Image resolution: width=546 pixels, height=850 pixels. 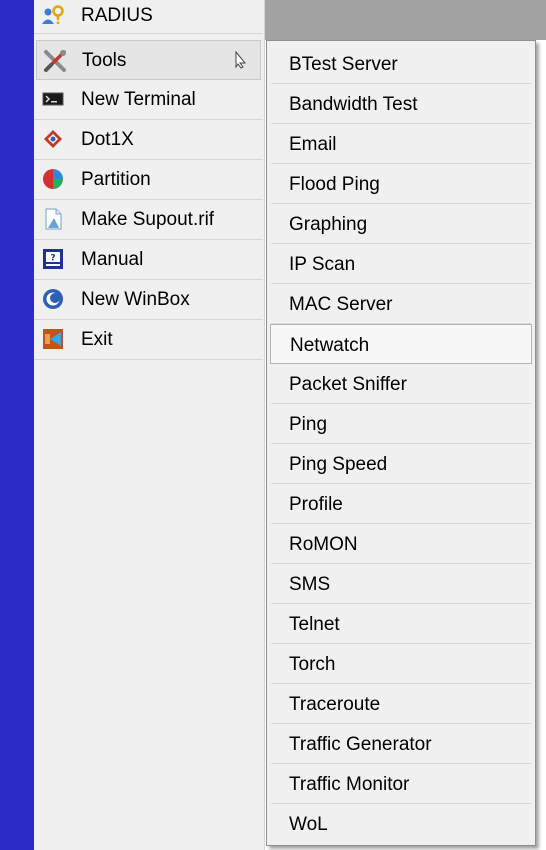 What do you see at coordinates (401, 184) in the screenshot?
I see `submenu-item-flood-ping: Flood Ping` at bounding box center [401, 184].